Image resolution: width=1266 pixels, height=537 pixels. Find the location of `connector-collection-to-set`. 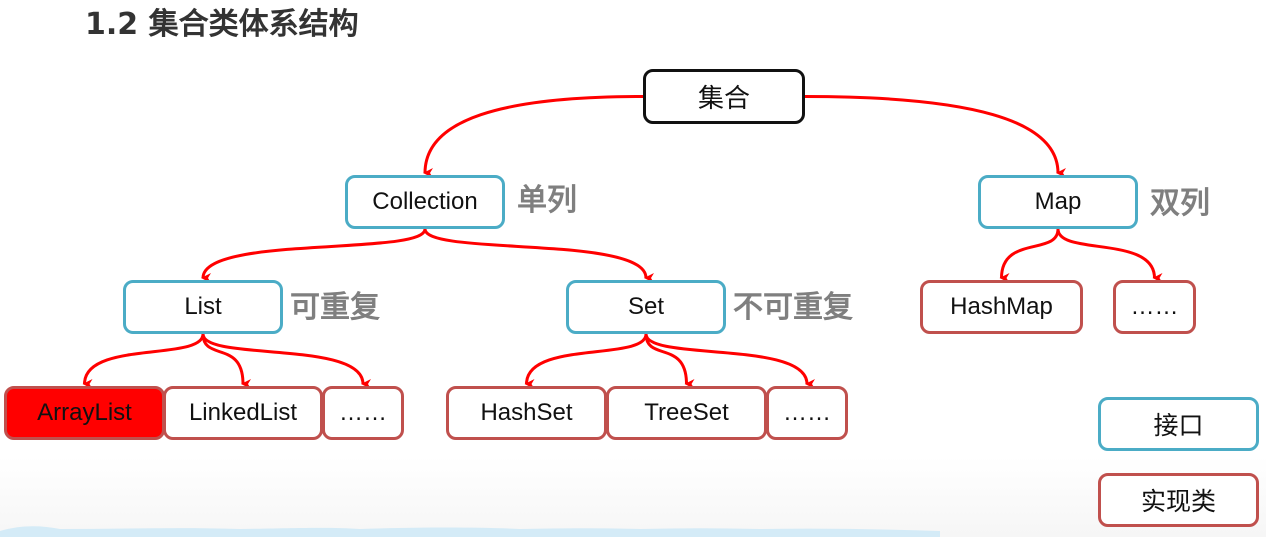

connector-collection-to-set is located at coordinates (539, 255).